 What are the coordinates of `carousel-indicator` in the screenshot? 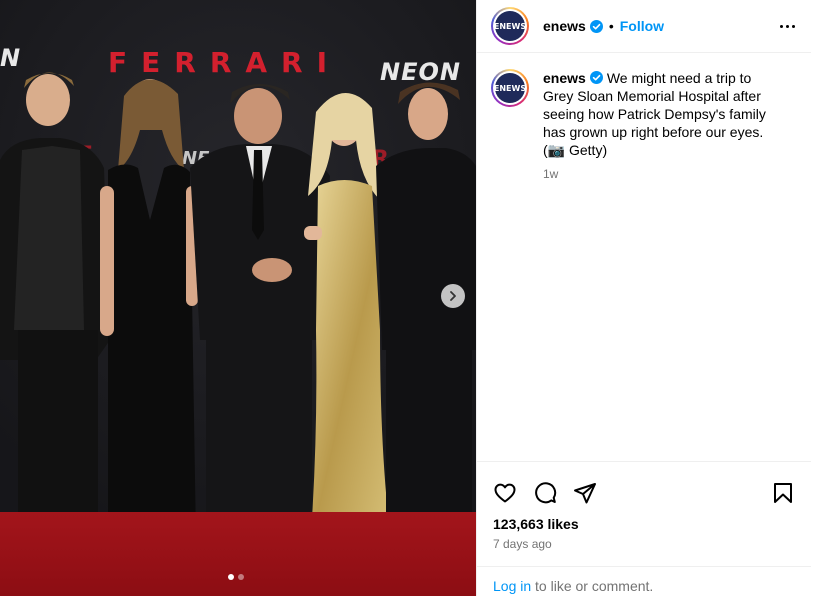 It's located at (236, 577).